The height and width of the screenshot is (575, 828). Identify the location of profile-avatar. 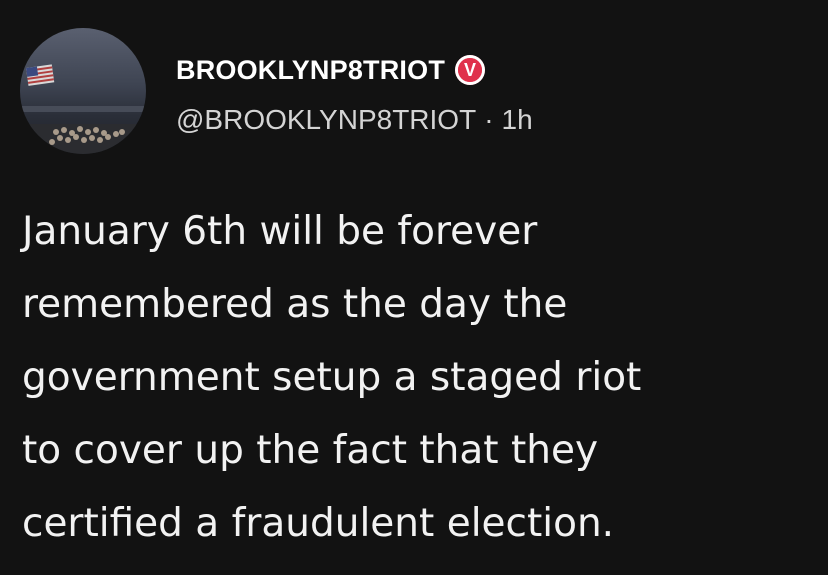
(83, 91).